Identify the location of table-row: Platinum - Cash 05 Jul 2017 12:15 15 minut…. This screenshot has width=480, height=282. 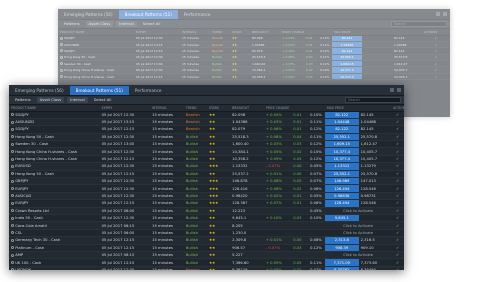
(206, 248).